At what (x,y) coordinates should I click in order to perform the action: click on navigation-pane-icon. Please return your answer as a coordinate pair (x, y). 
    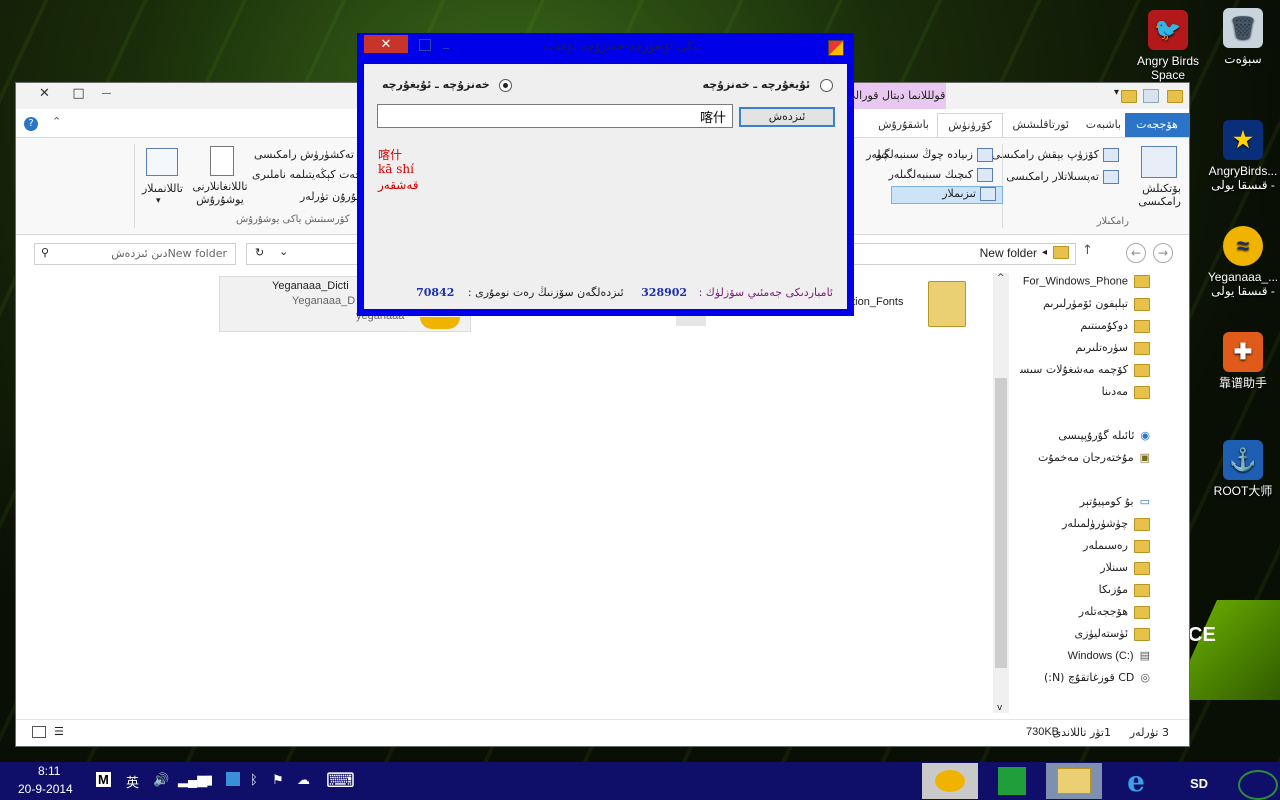
    Looking at the image, I should click on (1159, 162).